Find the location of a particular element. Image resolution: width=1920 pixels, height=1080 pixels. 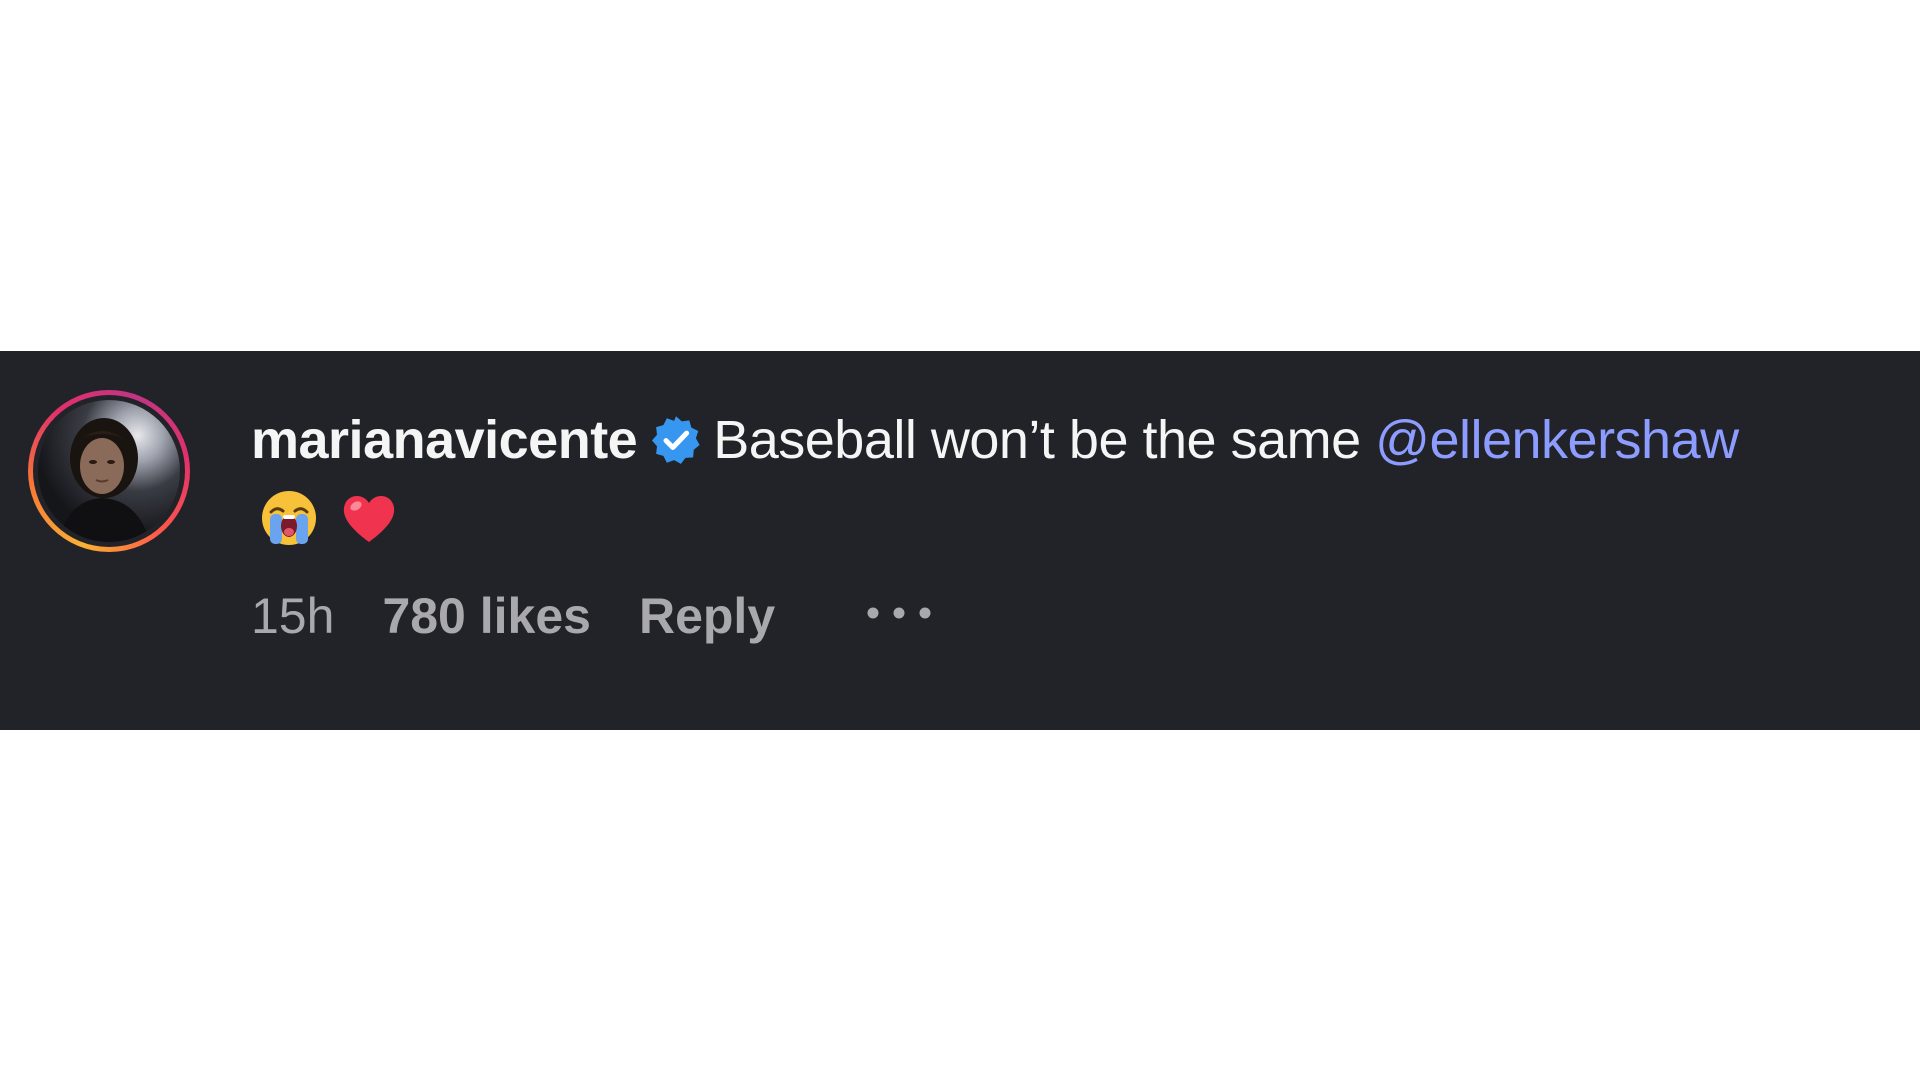

timestamp: 15h is located at coordinates (292, 616).